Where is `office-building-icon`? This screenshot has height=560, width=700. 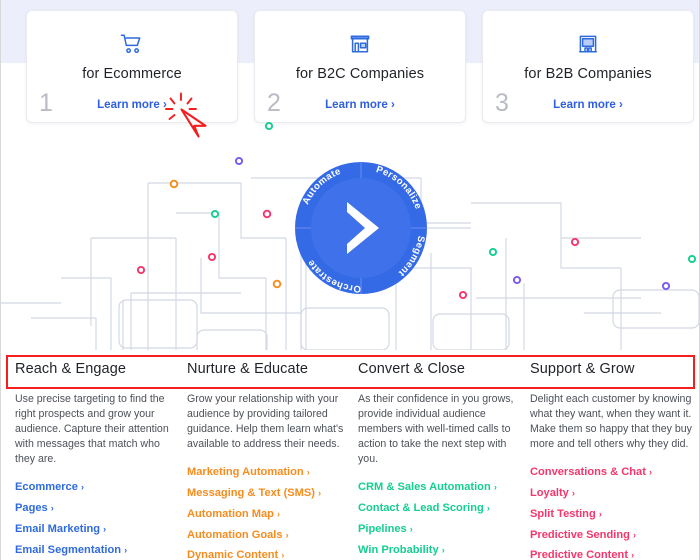
office-building-icon is located at coordinates (588, 44).